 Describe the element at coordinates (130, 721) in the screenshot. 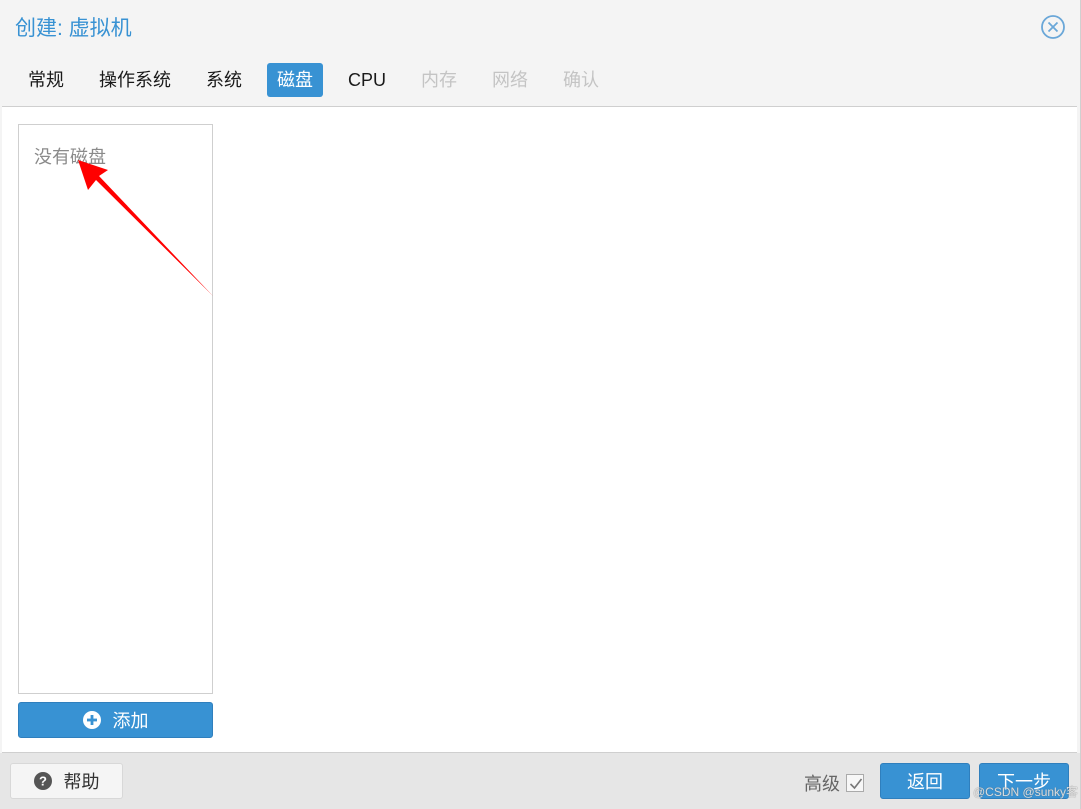

I see `add-disk-label: 添加` at that location.